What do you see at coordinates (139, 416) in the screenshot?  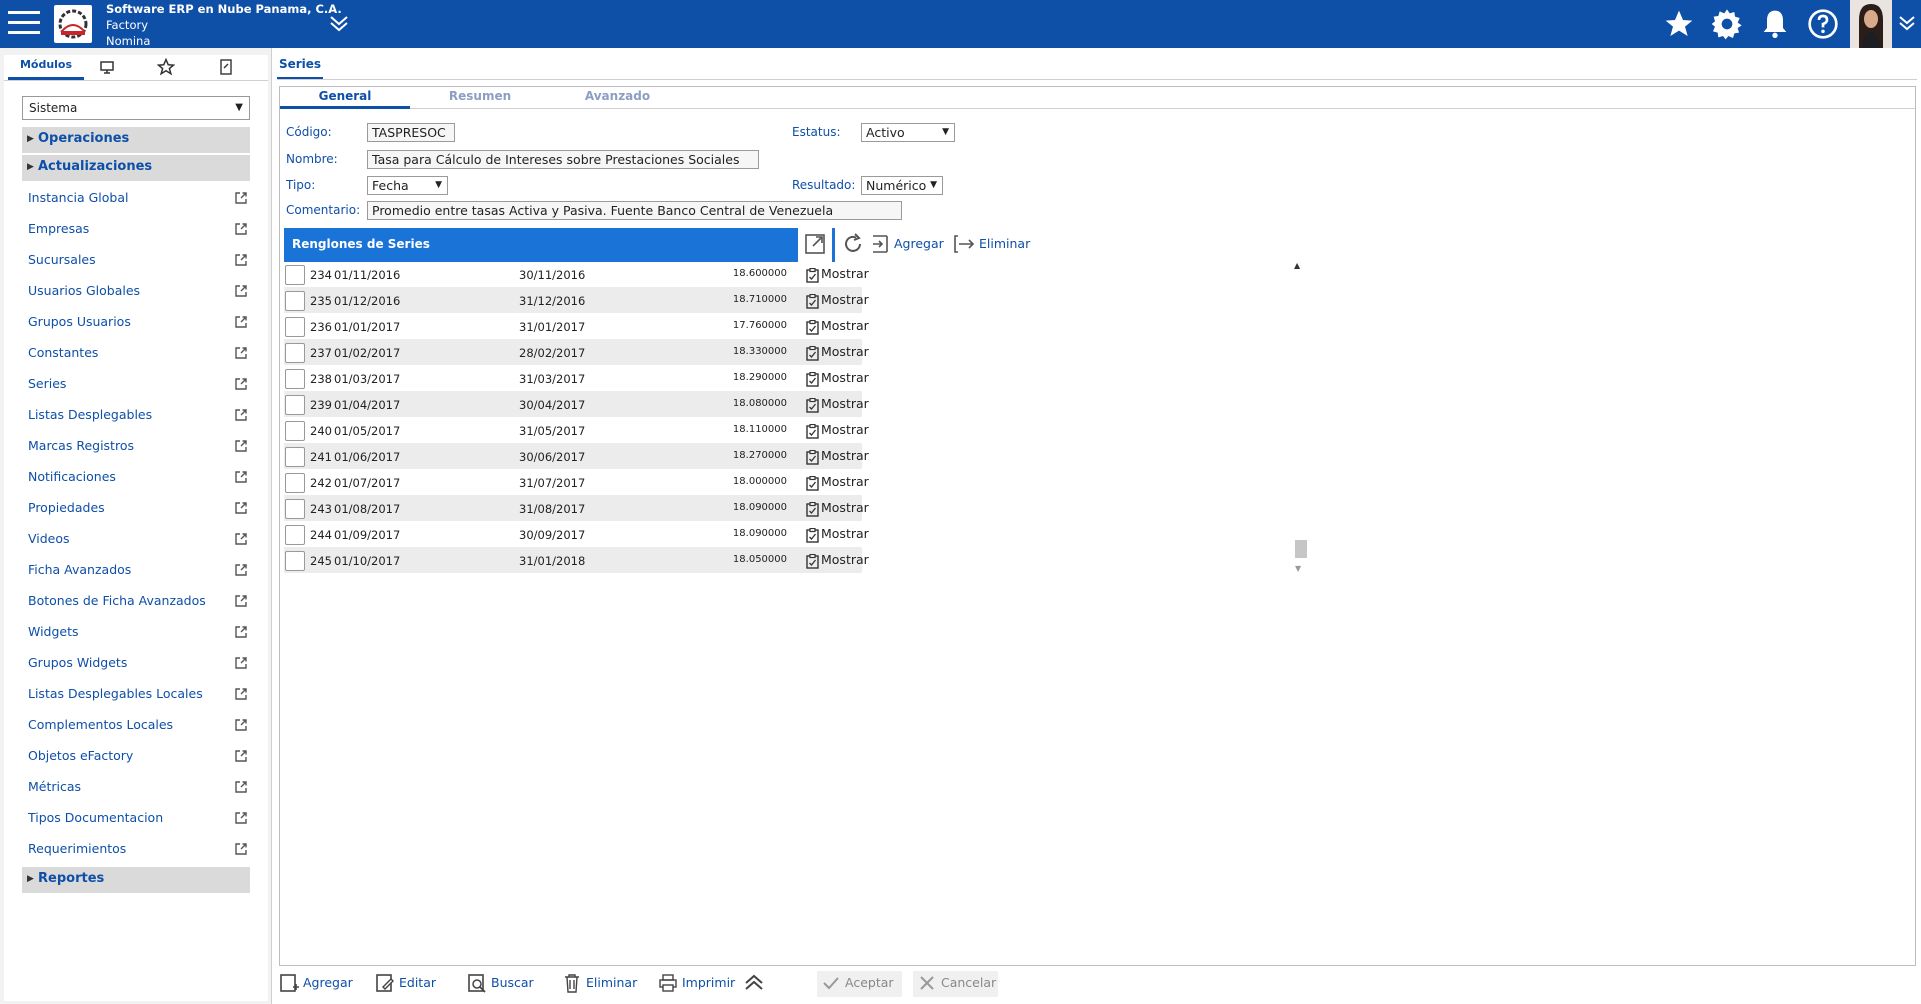 I see `sidebar-item-listas-desplegables: Listas Desplegables` at bounding box center [139, 416].